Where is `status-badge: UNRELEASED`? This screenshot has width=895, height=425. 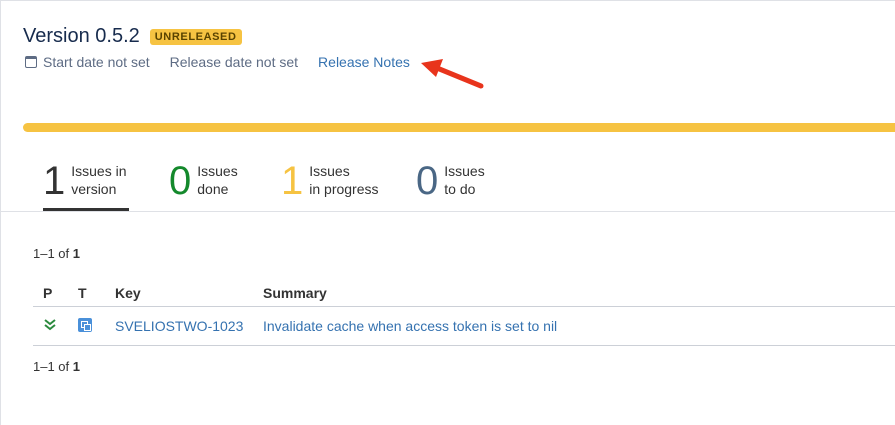 status-badge: UNRELEASED is located at coordinates (195, 36).